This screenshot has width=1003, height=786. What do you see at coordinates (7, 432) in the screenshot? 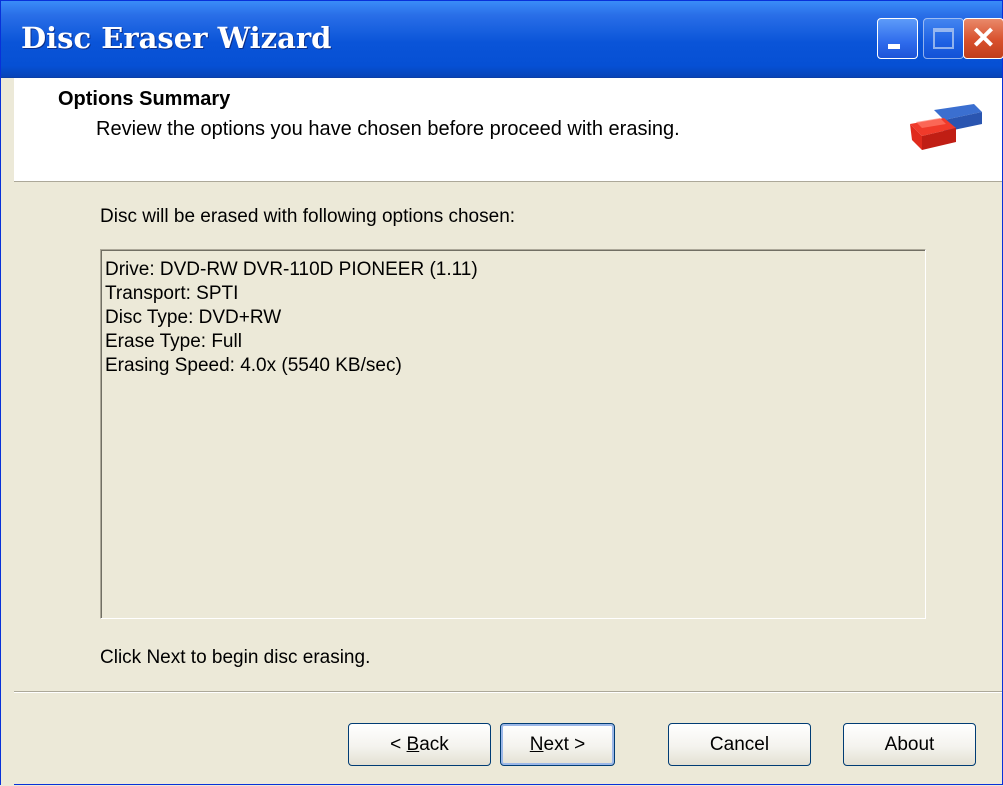
I see `left-border` at bounding box center [7, 432].